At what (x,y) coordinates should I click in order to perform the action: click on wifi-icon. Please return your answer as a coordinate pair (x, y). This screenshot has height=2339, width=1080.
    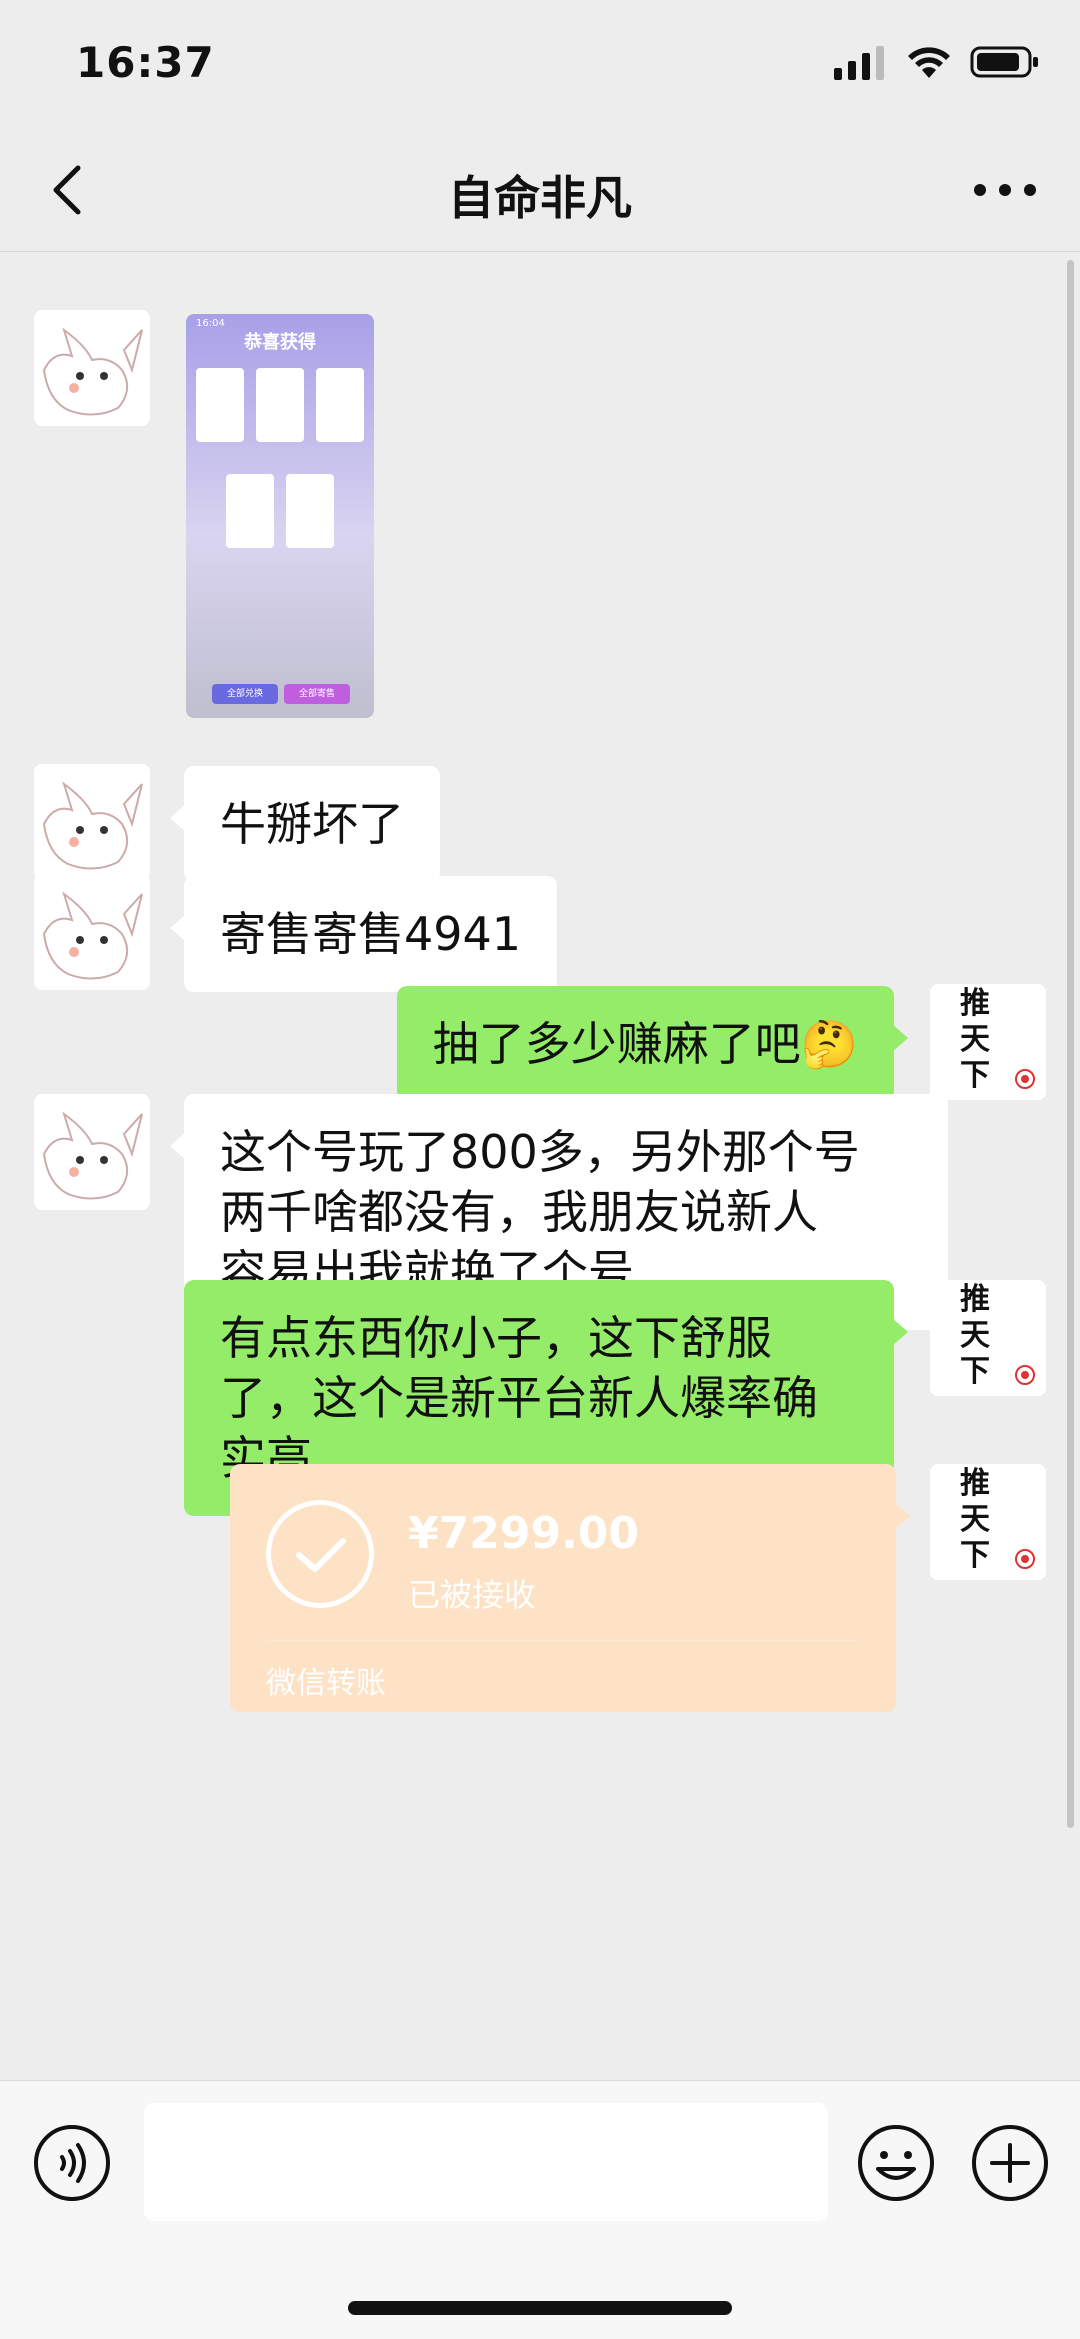
    Looking at the image, I should click on (929, 62).